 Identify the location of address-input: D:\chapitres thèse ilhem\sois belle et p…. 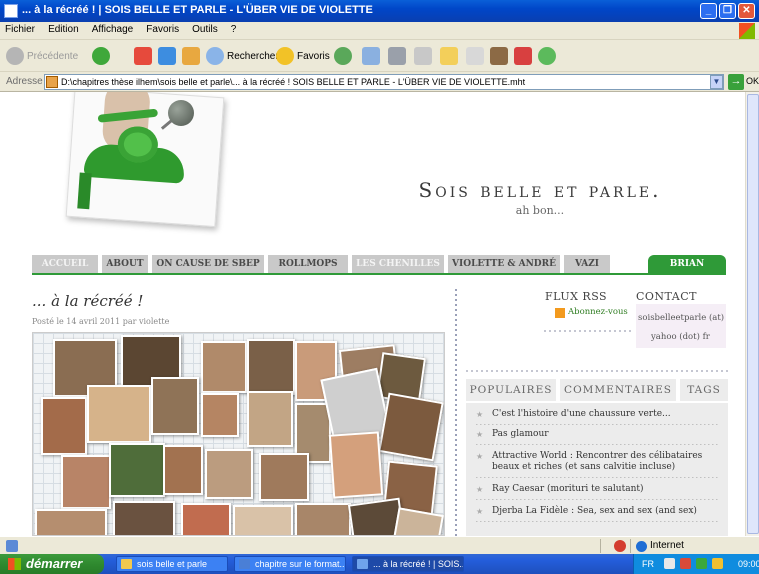
(384, 82).